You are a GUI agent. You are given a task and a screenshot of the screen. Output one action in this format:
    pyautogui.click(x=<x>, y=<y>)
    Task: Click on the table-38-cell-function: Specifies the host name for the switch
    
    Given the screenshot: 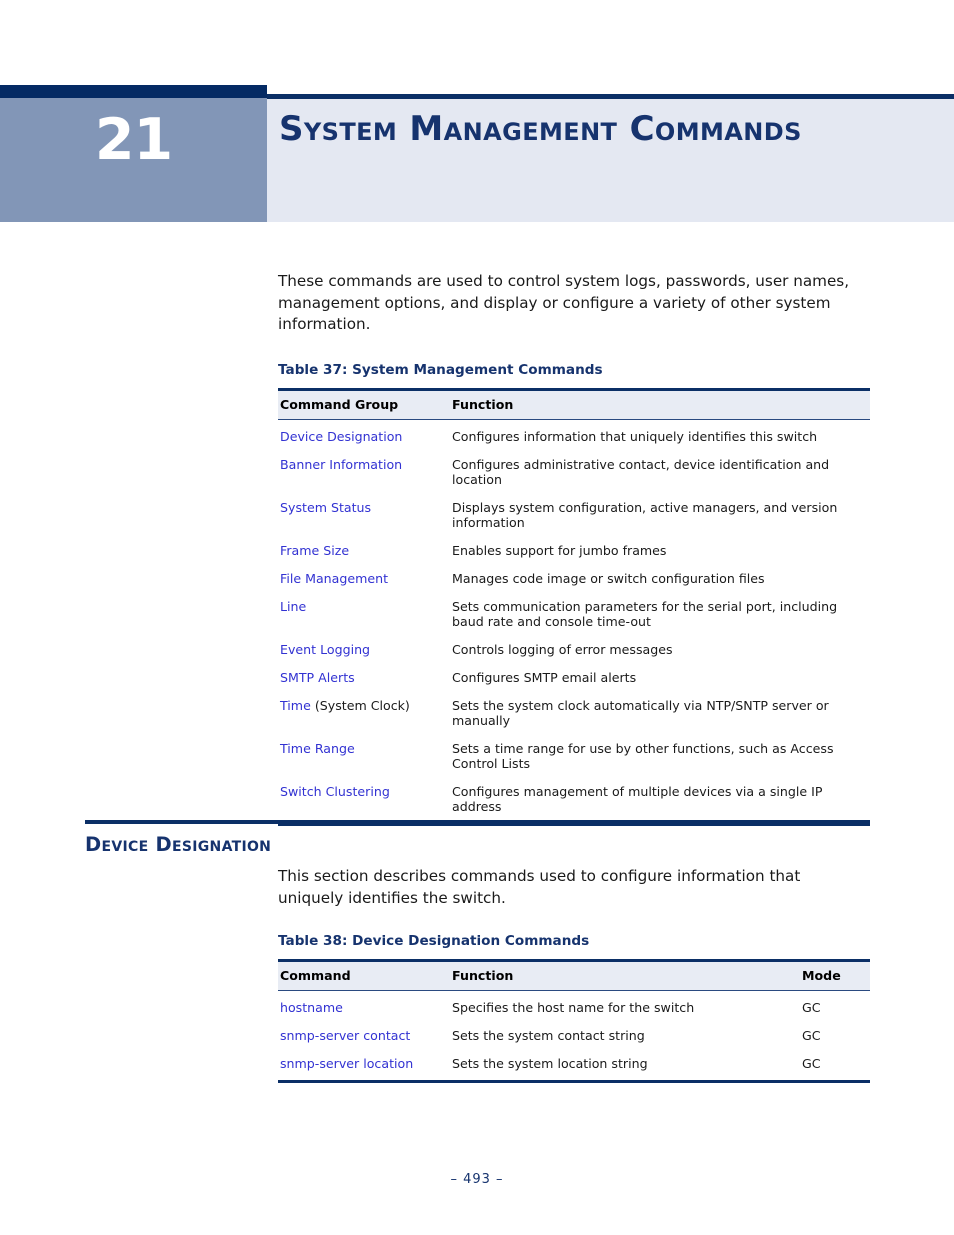 What is the action you would take?
    pyautogui.click(x=573, y=1007)
    